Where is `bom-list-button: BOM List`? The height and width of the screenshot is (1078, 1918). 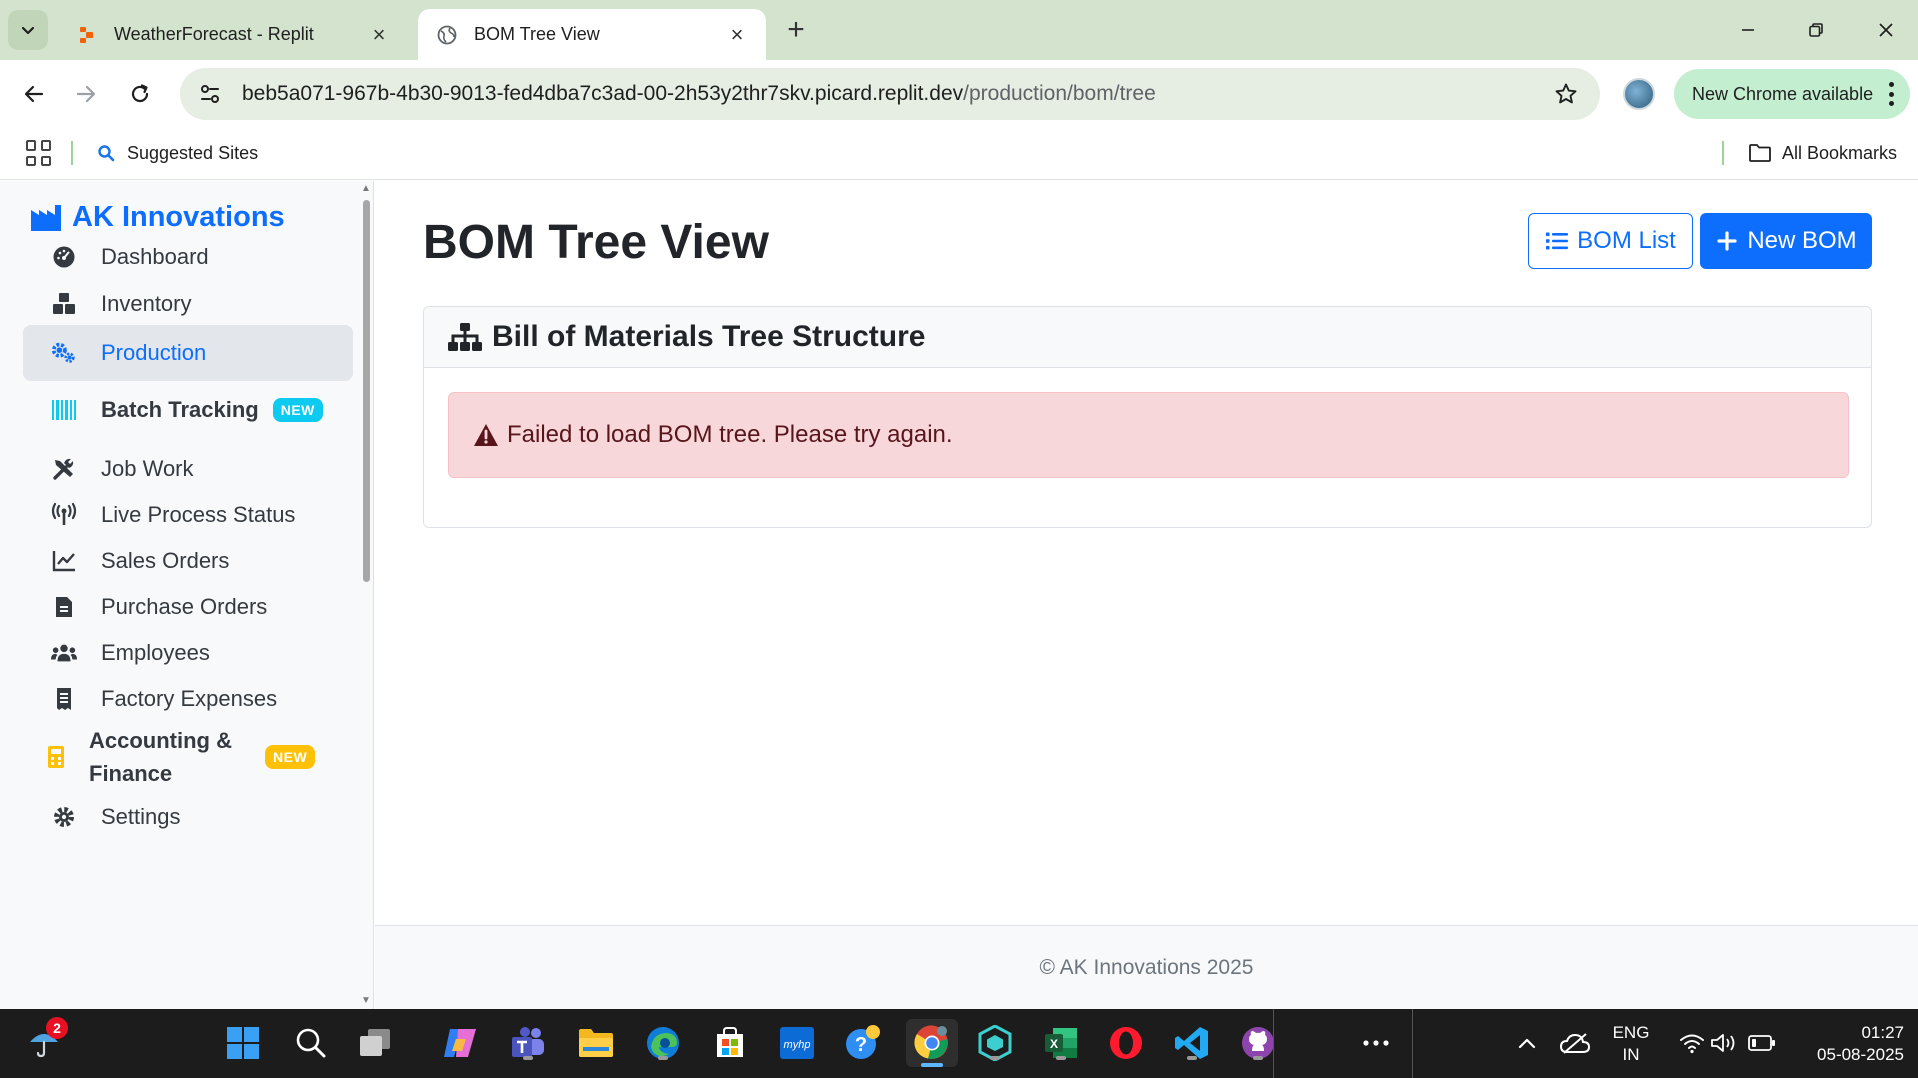
bom-list-button: BOM List is located at coordinates (1610, 241).